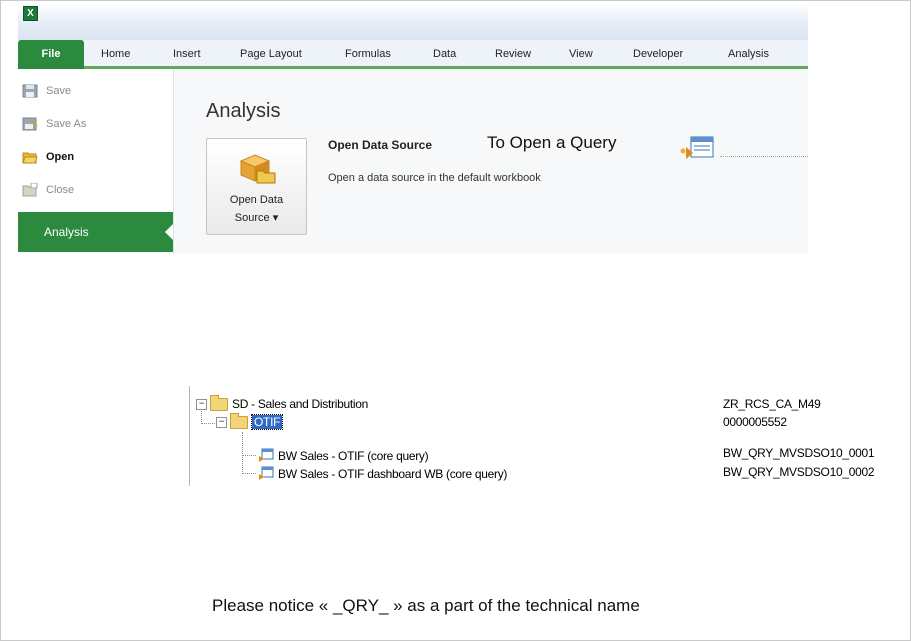  I want to click on tab-formulas: Formulas, so click(368, 54).